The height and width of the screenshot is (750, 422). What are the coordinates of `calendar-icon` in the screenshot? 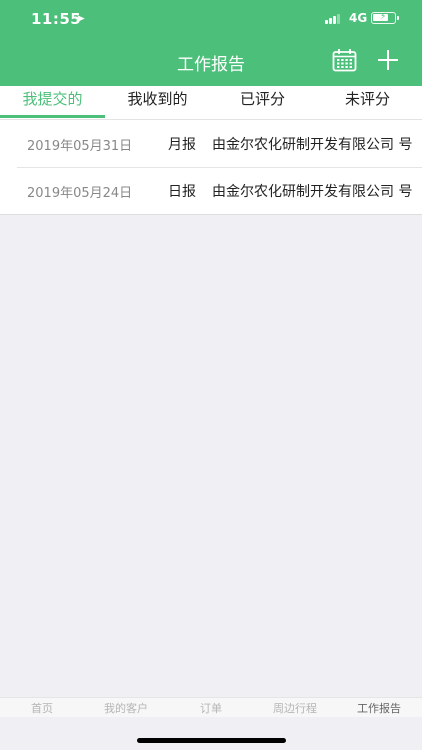 It's located at (344, 60).